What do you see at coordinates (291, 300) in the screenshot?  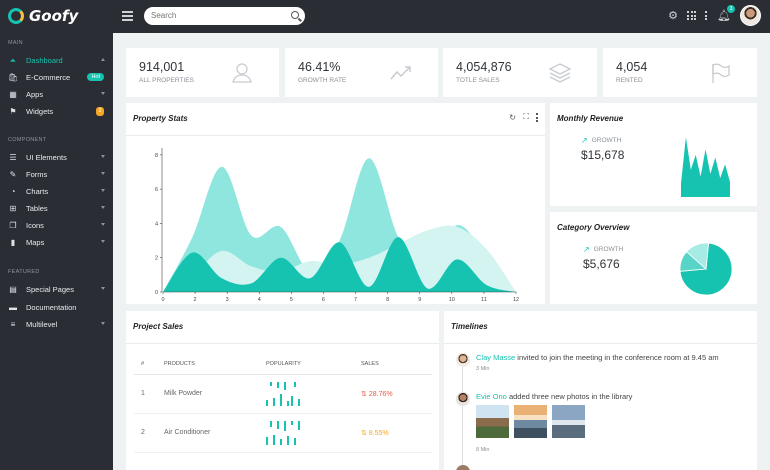 I see `x-tick-label: 5` at bounding box center [291, 300].